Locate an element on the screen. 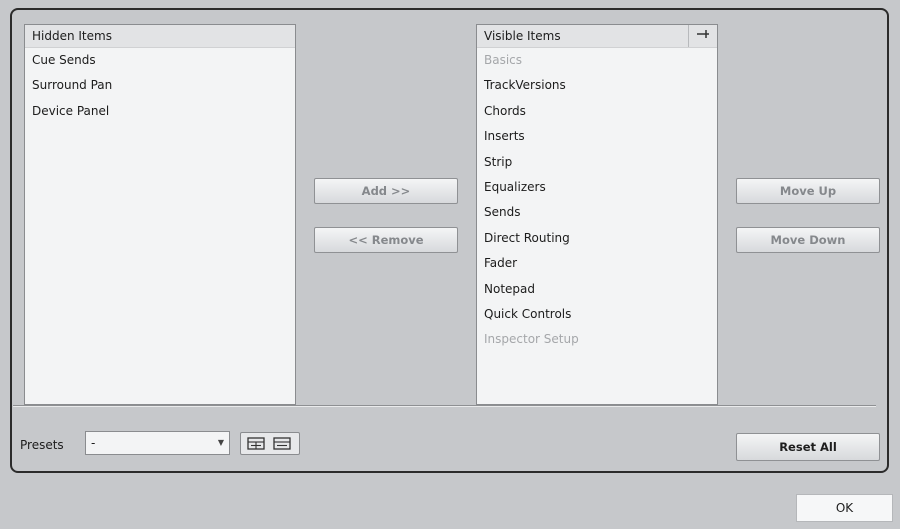  move-down-button: Move Down is located at coordinates (808, 240).